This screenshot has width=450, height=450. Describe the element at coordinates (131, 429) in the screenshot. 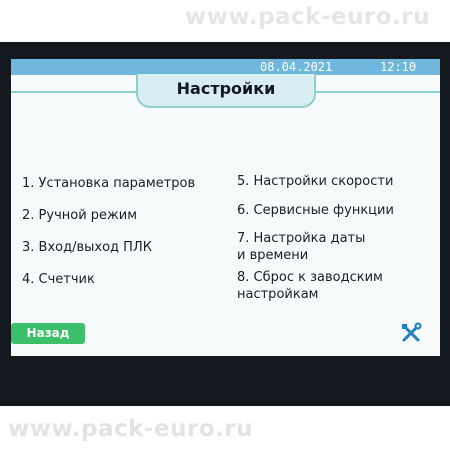

I see `watermark-bottom: www.pack-euro.ru` at that location.